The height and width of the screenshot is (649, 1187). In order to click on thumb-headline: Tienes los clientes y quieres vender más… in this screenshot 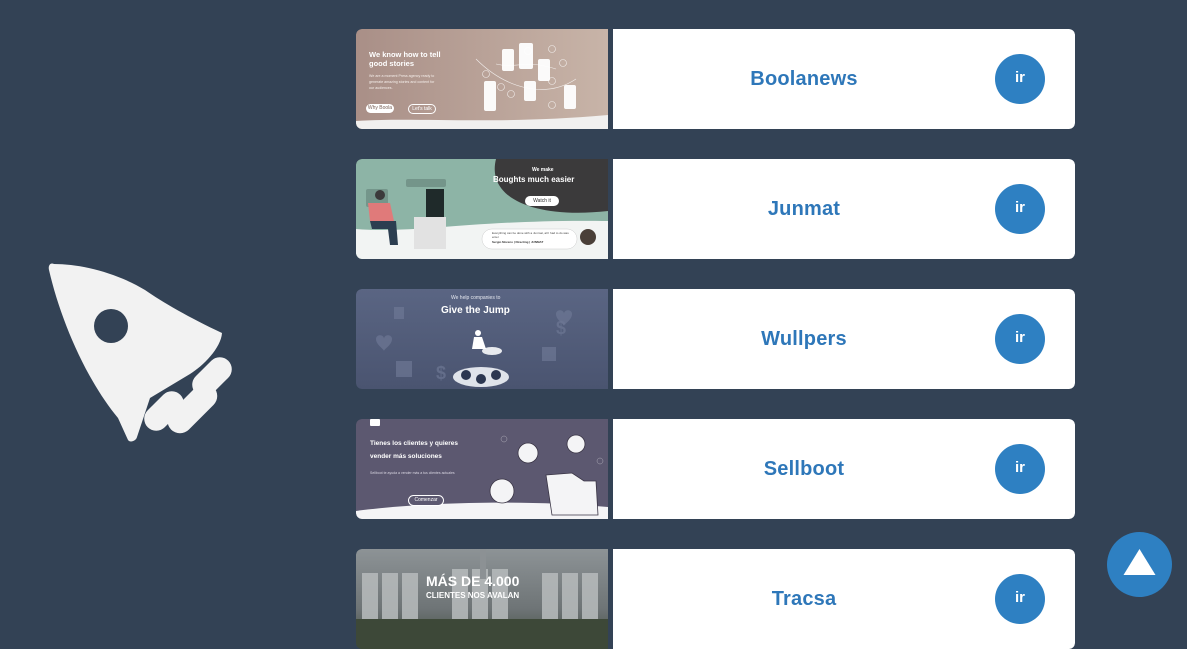, I will do `click(414, 450)`.